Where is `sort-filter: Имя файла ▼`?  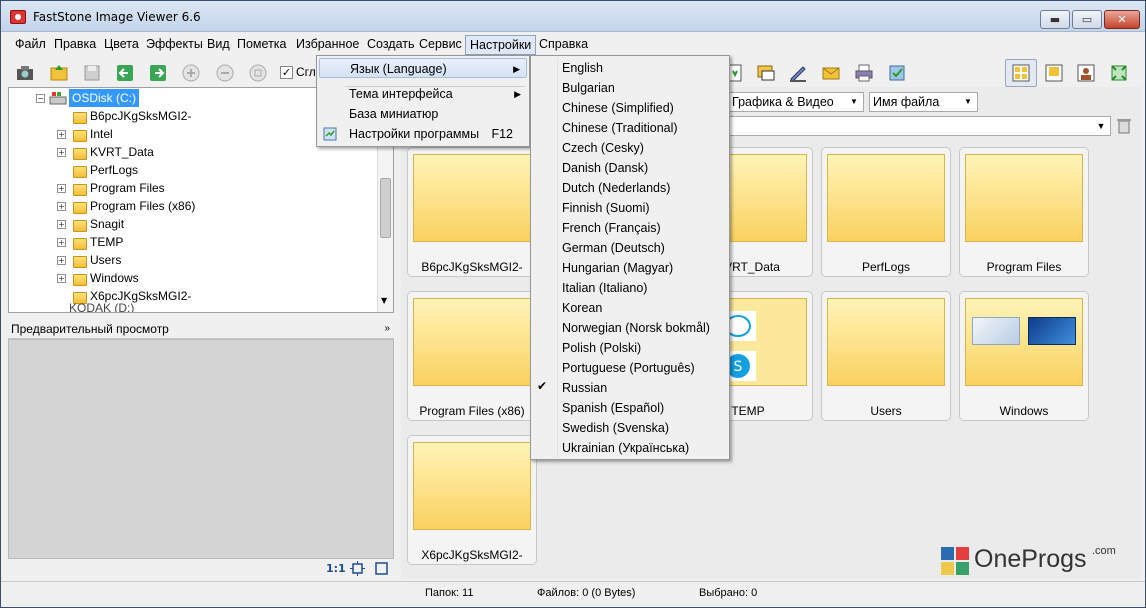 sort-filter: Имя файла ▼ is located at coordinates (923, 102).